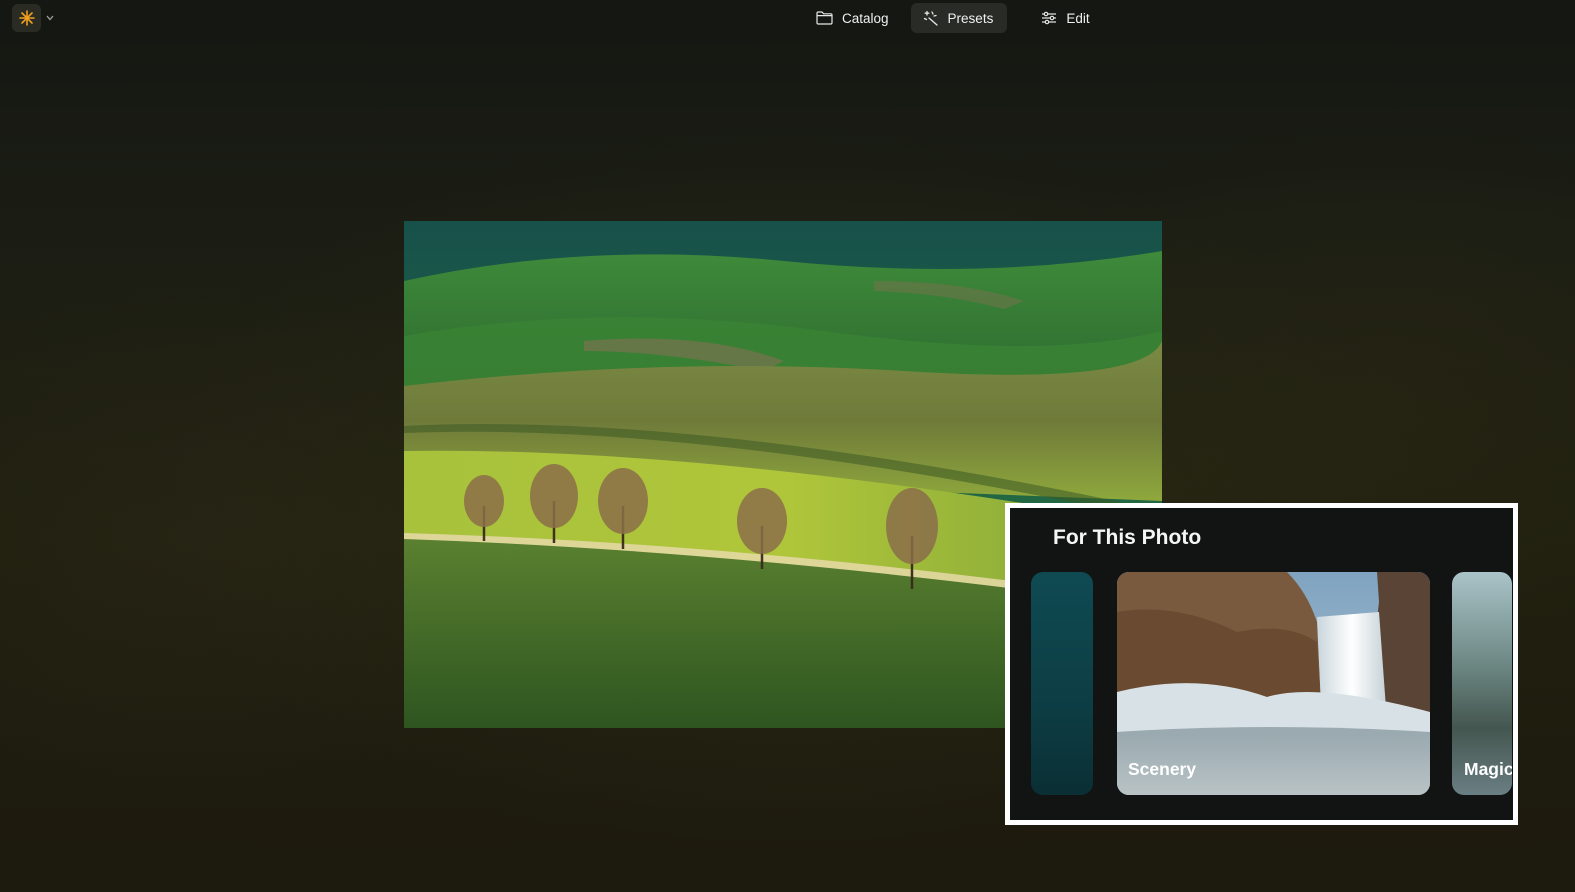  I want to click on preset-card-magic: Magic, so click(1482, 683).